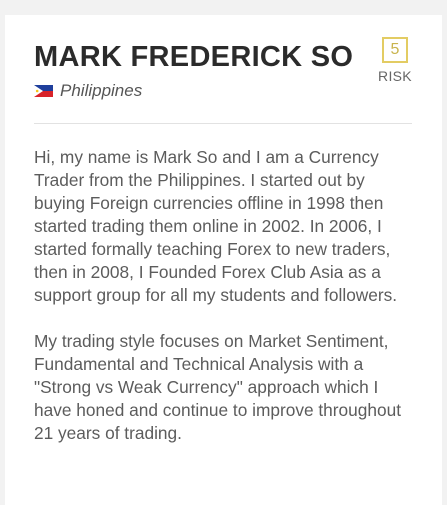 The image size is (447, 505). I want to click on divider, so click(223, 123).